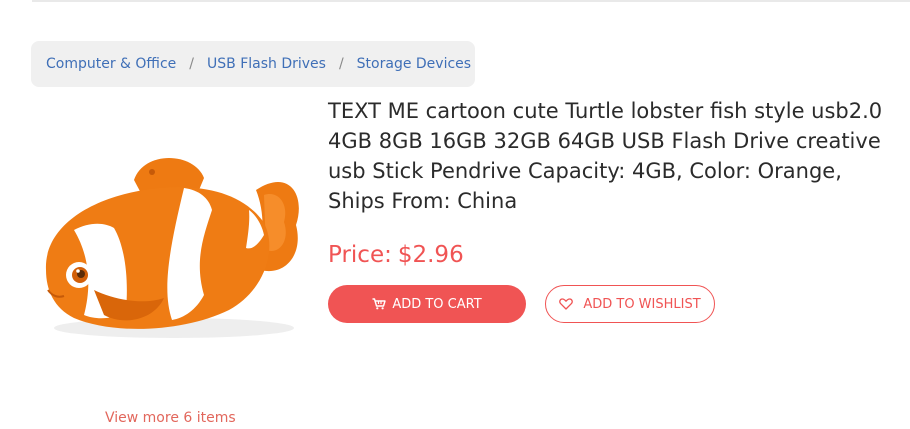 This screenshot has height=429, width=910. I want to click on add-to-wishlist-label: ADD TO WISHLIST, so click(642, 304).